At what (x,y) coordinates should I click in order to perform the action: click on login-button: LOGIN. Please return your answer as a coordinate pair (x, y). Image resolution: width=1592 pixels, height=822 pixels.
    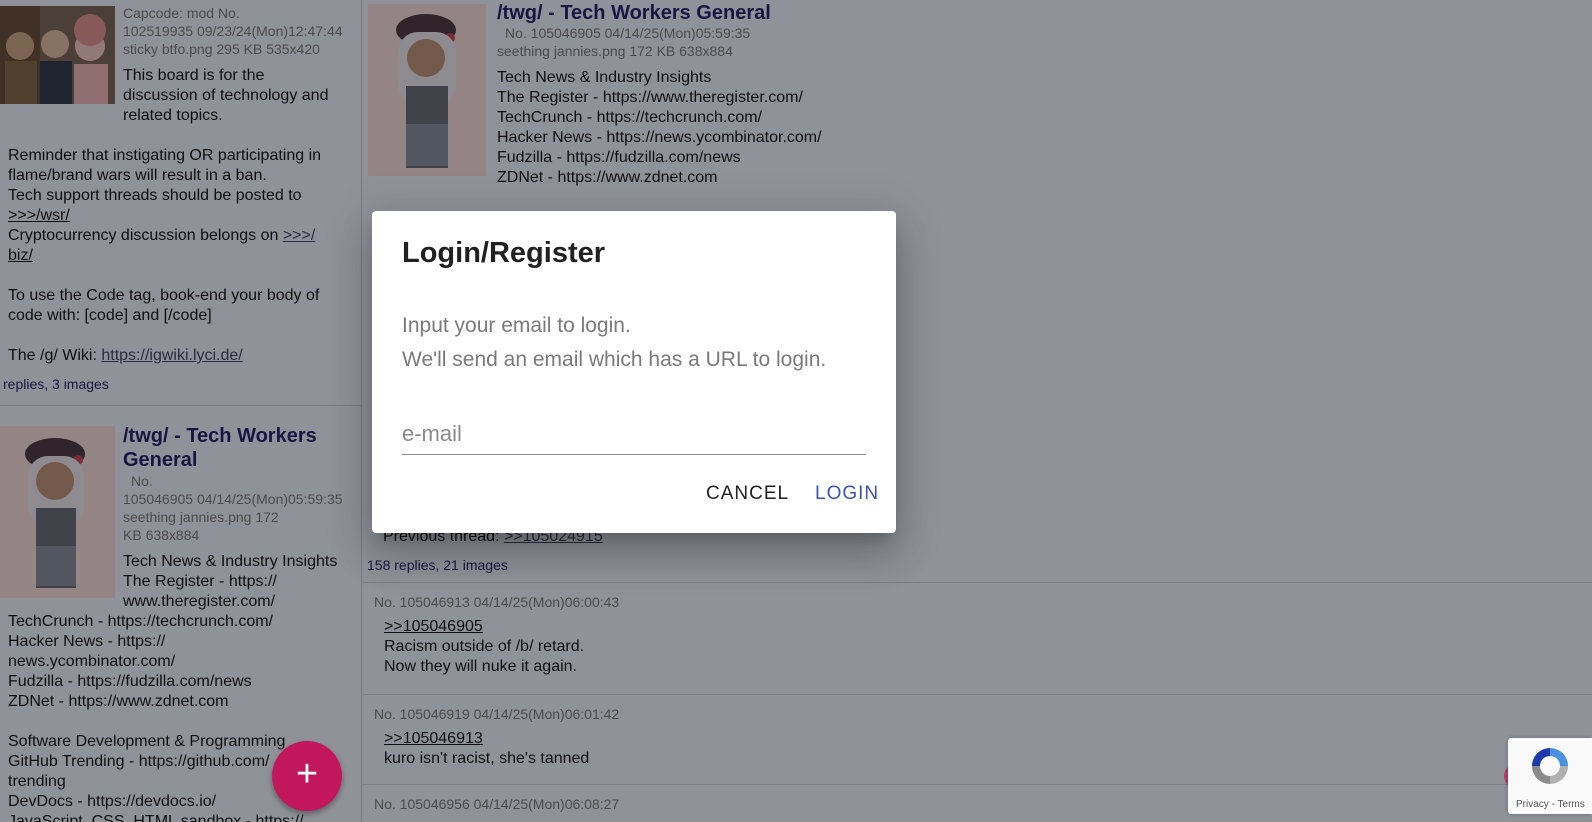
    Looking at the image, I should click on (847, 494).